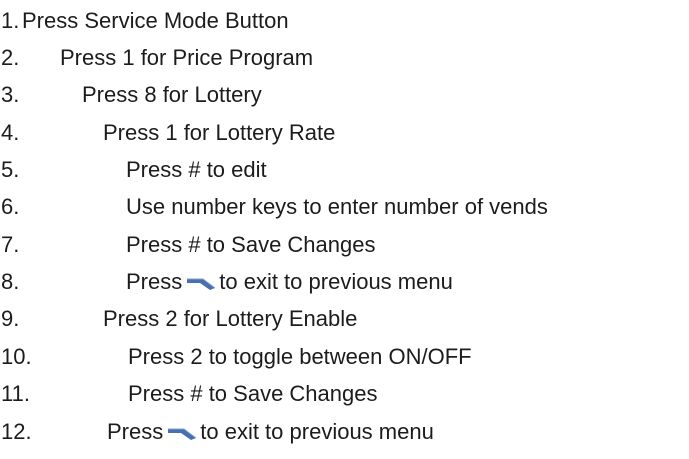  Describe the element at coordinates (10, 94) in the screenshot. I see `step-number: 3.` at that location.